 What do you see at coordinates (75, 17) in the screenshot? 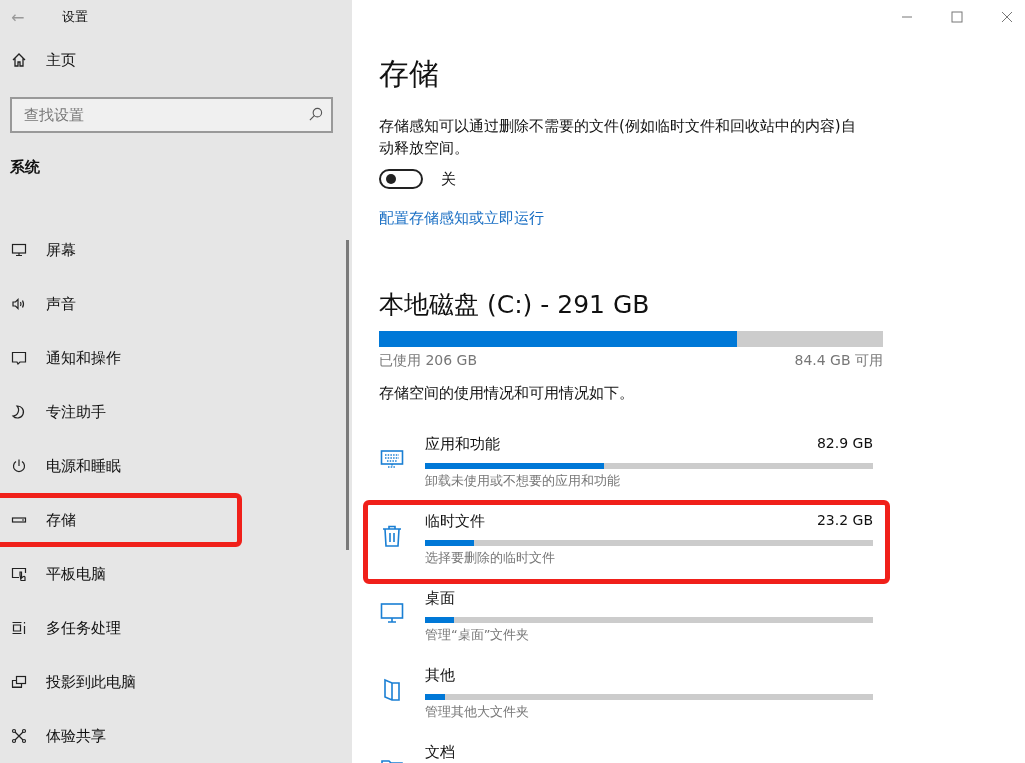
I see `window-title: 设置` at bounding box center [75, 17].